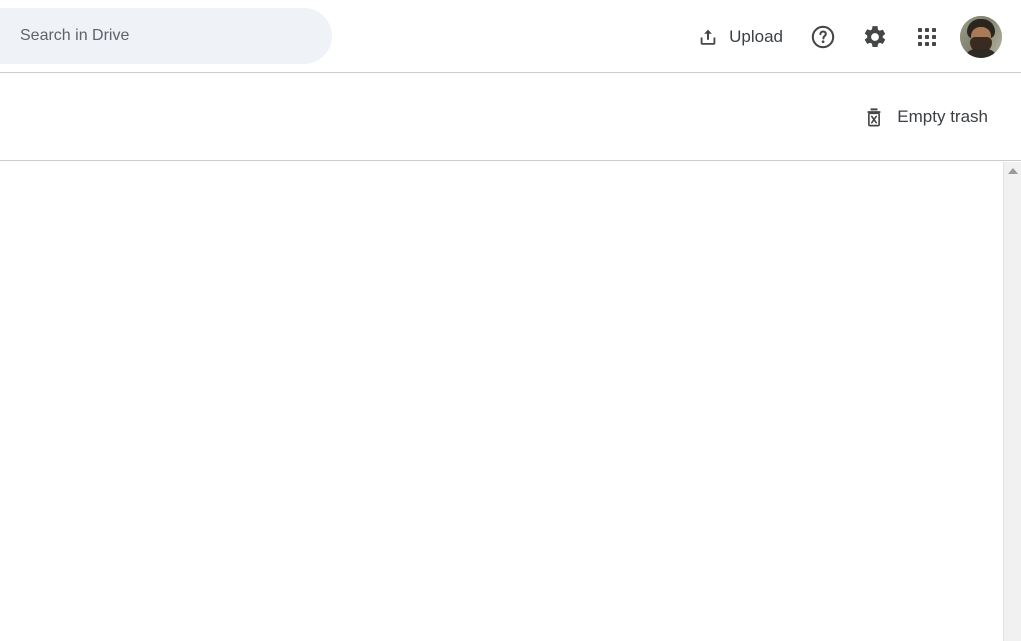 This screenshot has width=1021, height=641. I want to click on scroll-up-arrow-icon, so click(1012, 171).